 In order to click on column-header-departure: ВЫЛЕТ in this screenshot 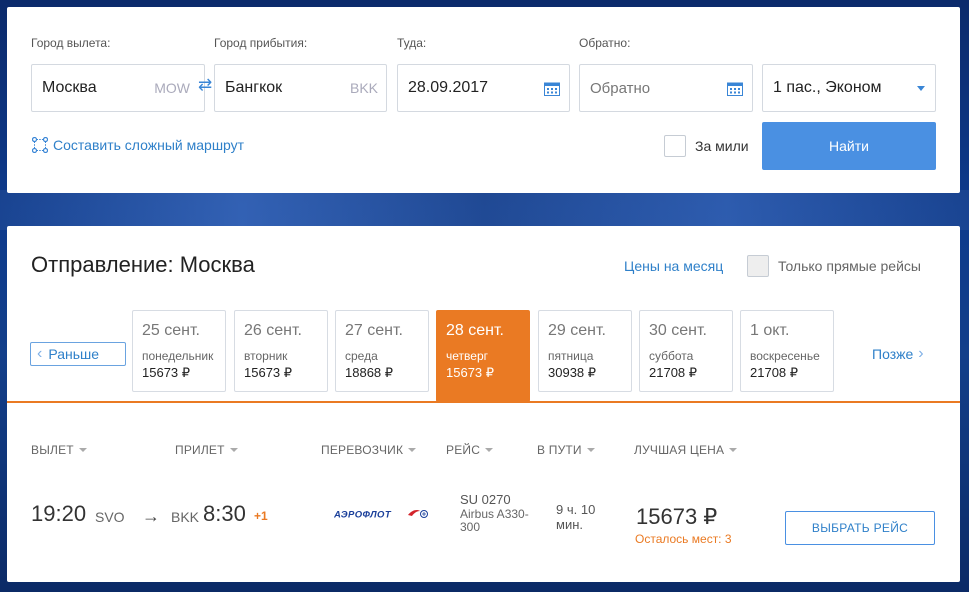, I will do `click(59, 450)`.